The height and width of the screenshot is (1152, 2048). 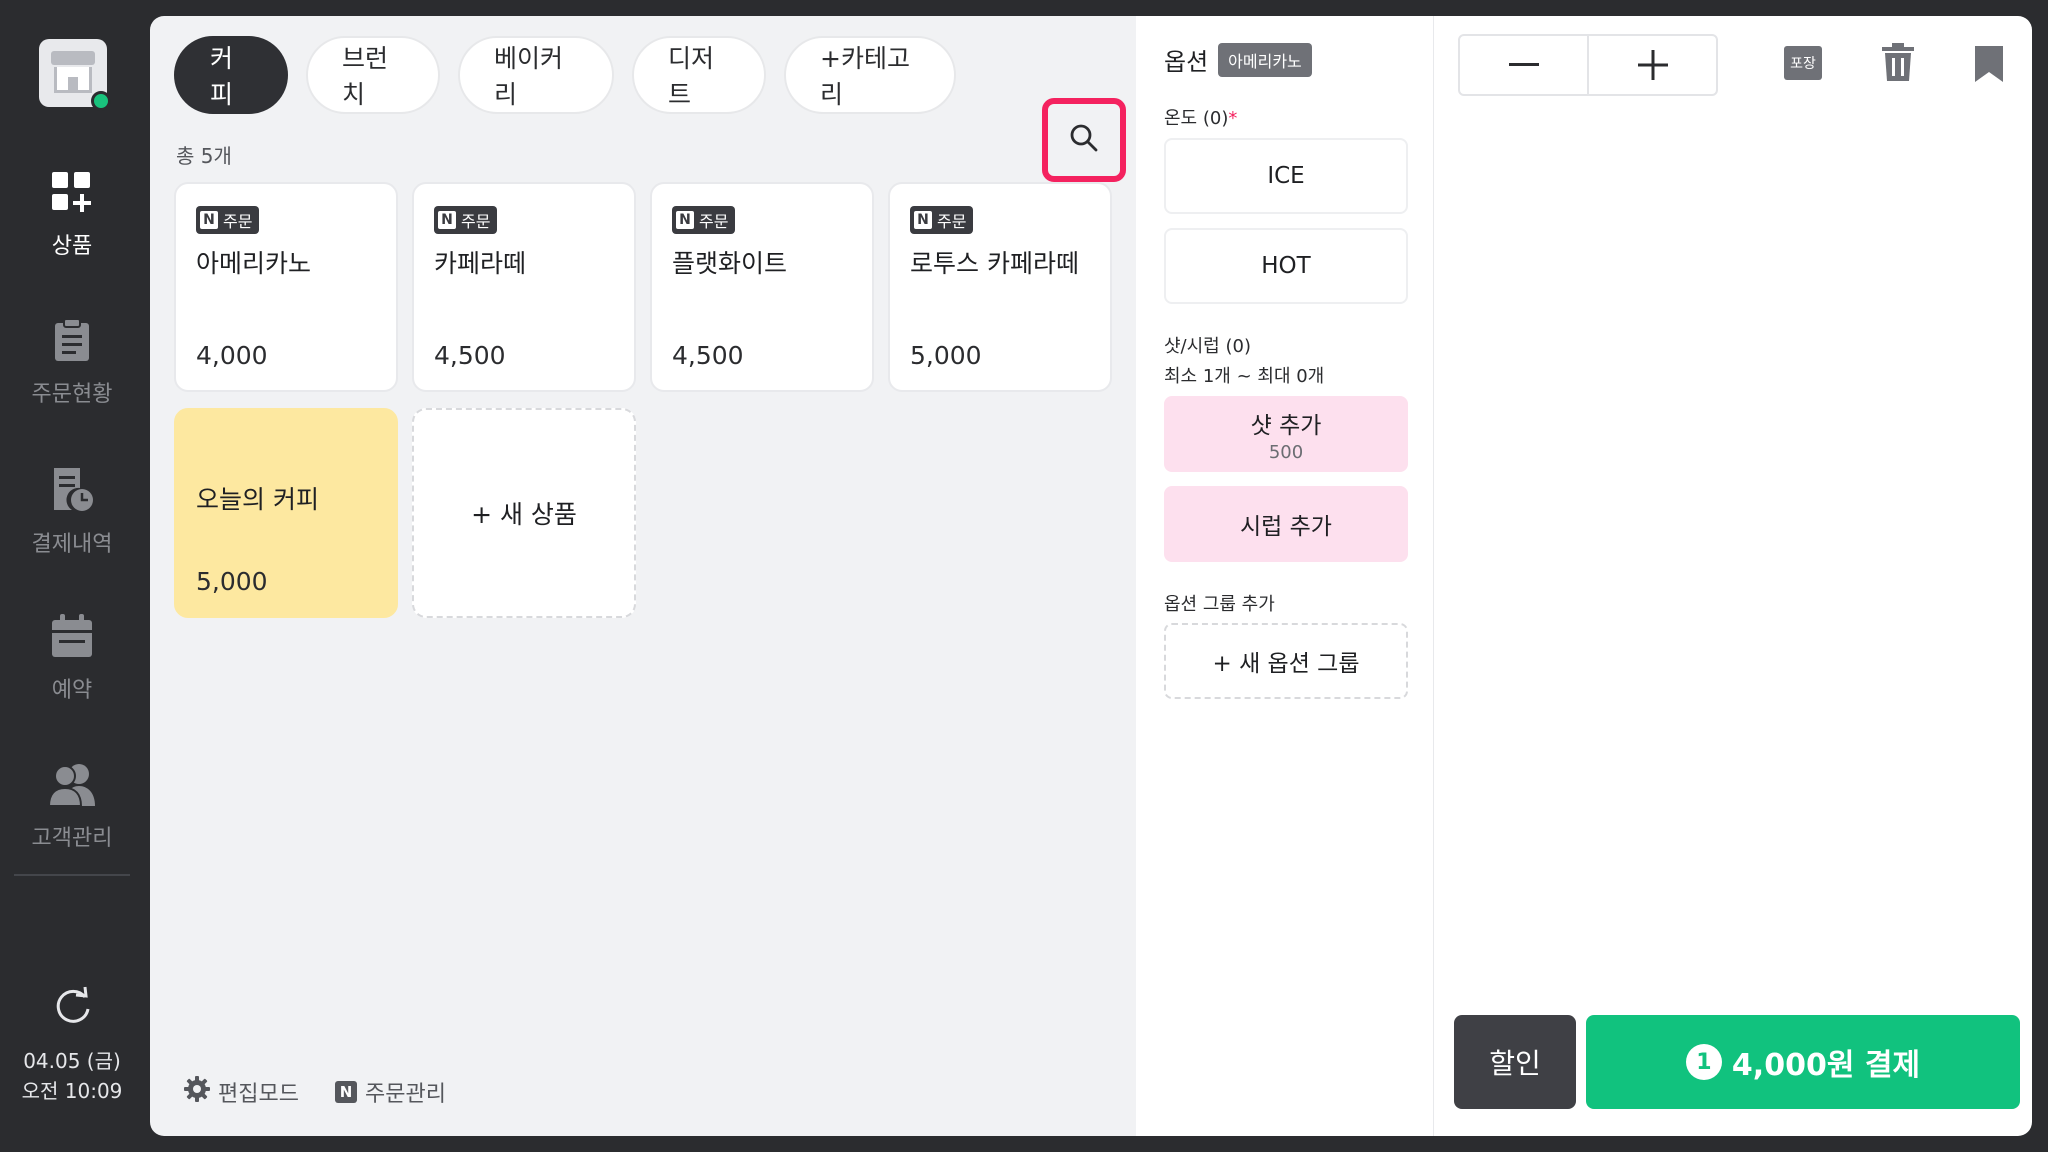 What do you see at coordinates (72, 343) in the screenshot?
I see `clipboard-icon` at bounding box center [72, 343].